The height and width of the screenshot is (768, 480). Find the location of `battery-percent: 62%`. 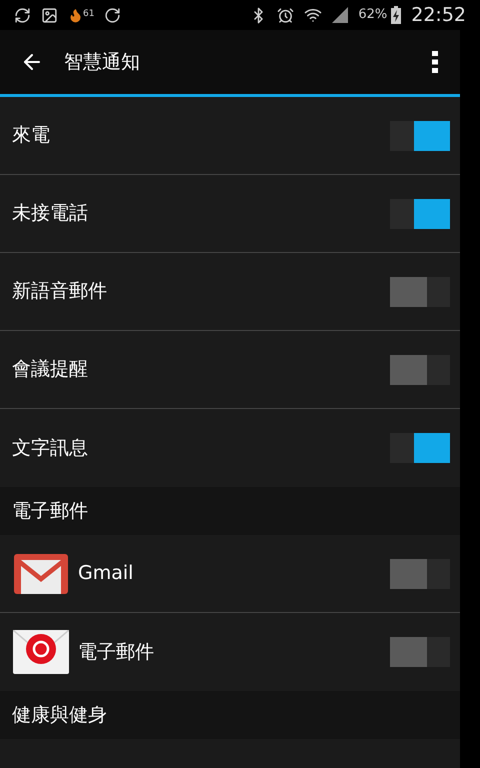

battery-percent: 62% is located at coordinates (373, 15).